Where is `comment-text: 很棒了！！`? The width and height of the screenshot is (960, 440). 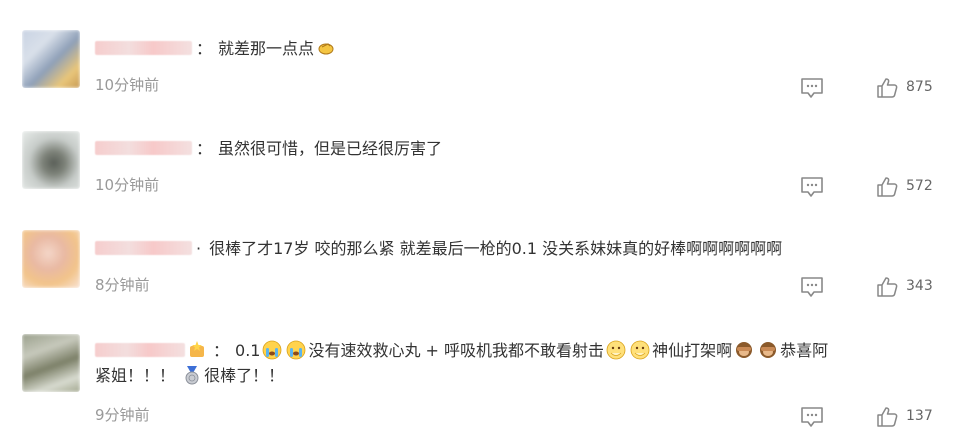 comment-text: 很棒了！！ is located at coordinates (244, 375).